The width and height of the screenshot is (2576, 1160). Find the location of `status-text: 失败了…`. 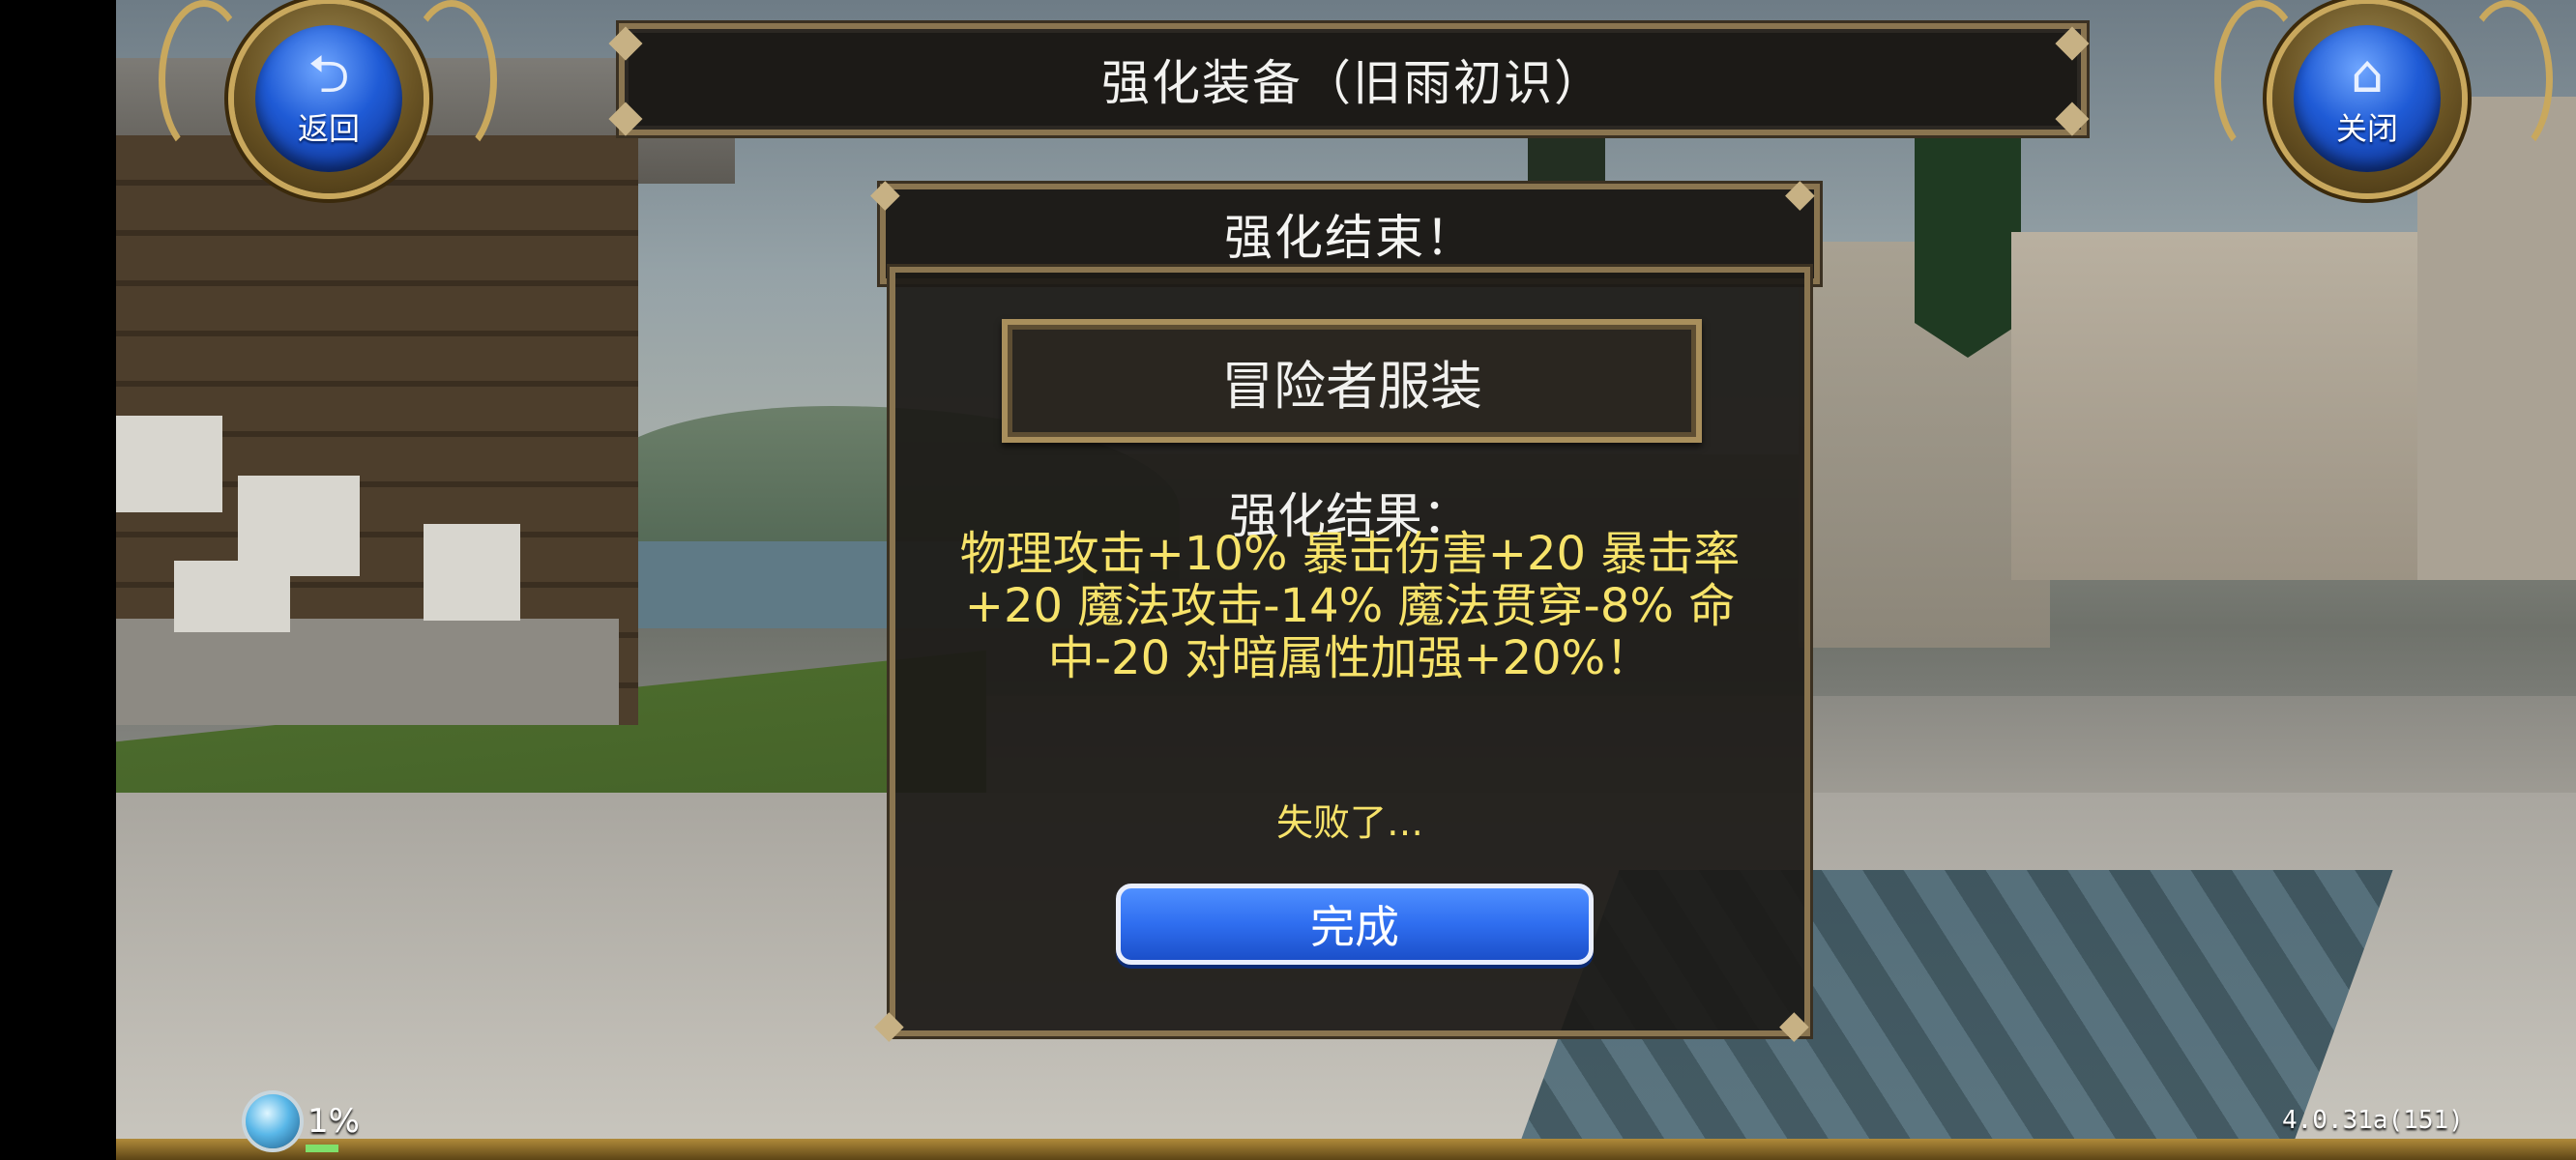

status-text: 失败了… is located at coordinates (1349, 823).